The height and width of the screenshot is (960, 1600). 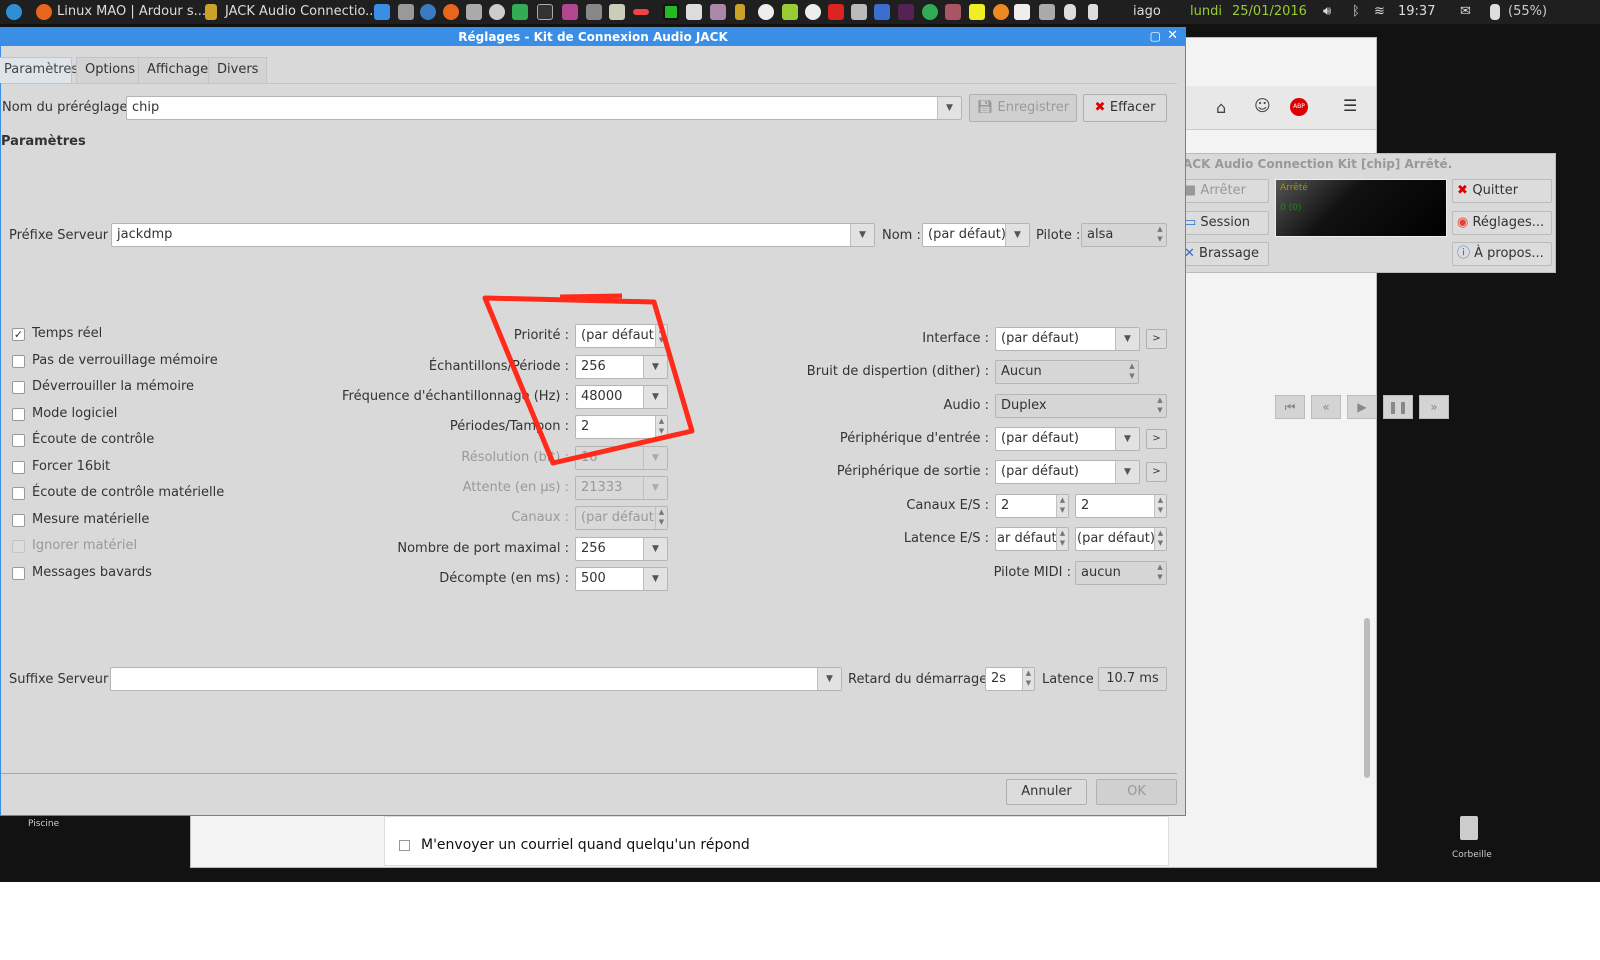 I want to click on input-device-combo: (par défaut) ▼, so click(x=1067, y=439).